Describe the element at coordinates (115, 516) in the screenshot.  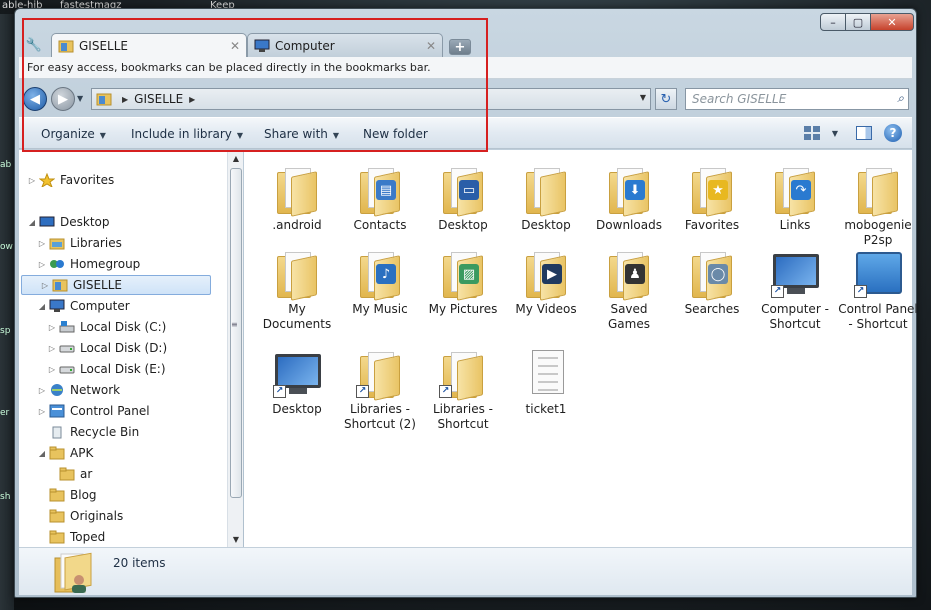
I see `nav-item: Originals` at that location.